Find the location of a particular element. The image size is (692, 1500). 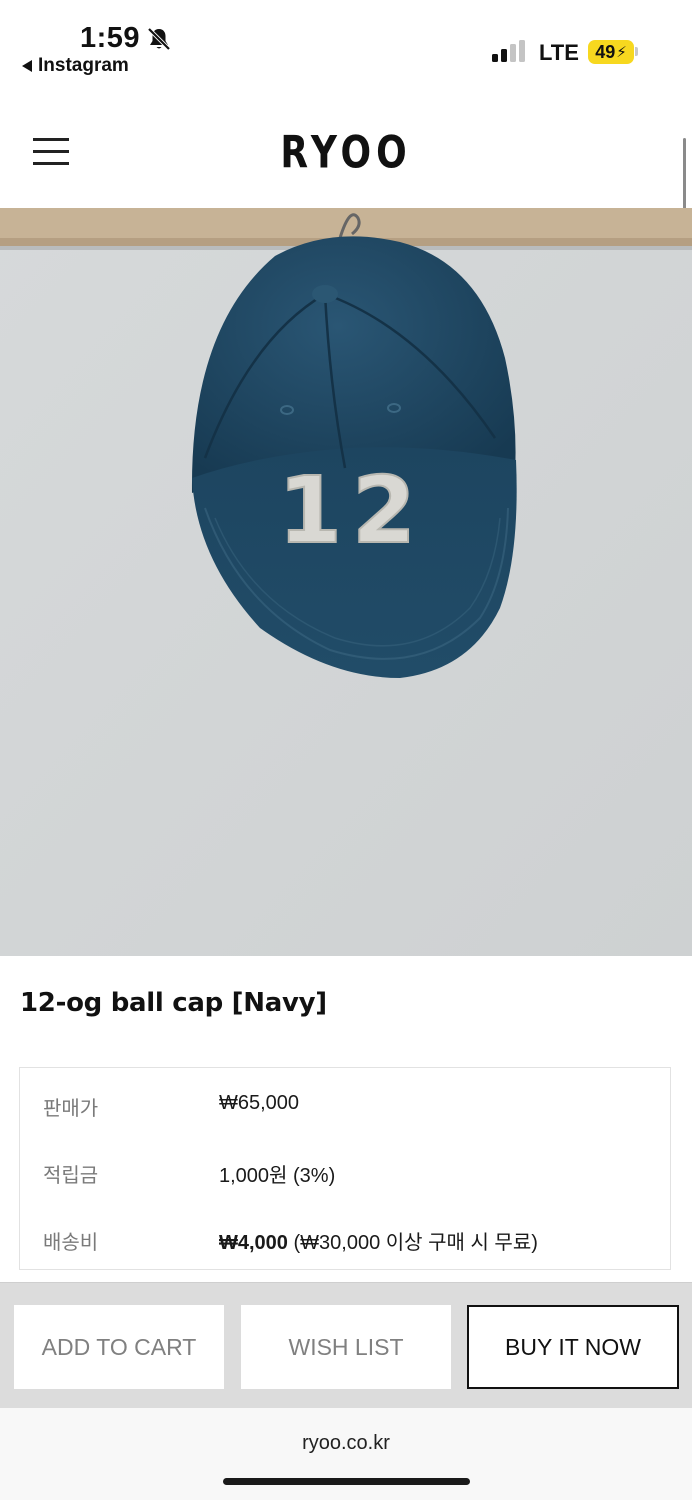

back-to-app-button: Instagram is located at coordinates (75, 66).